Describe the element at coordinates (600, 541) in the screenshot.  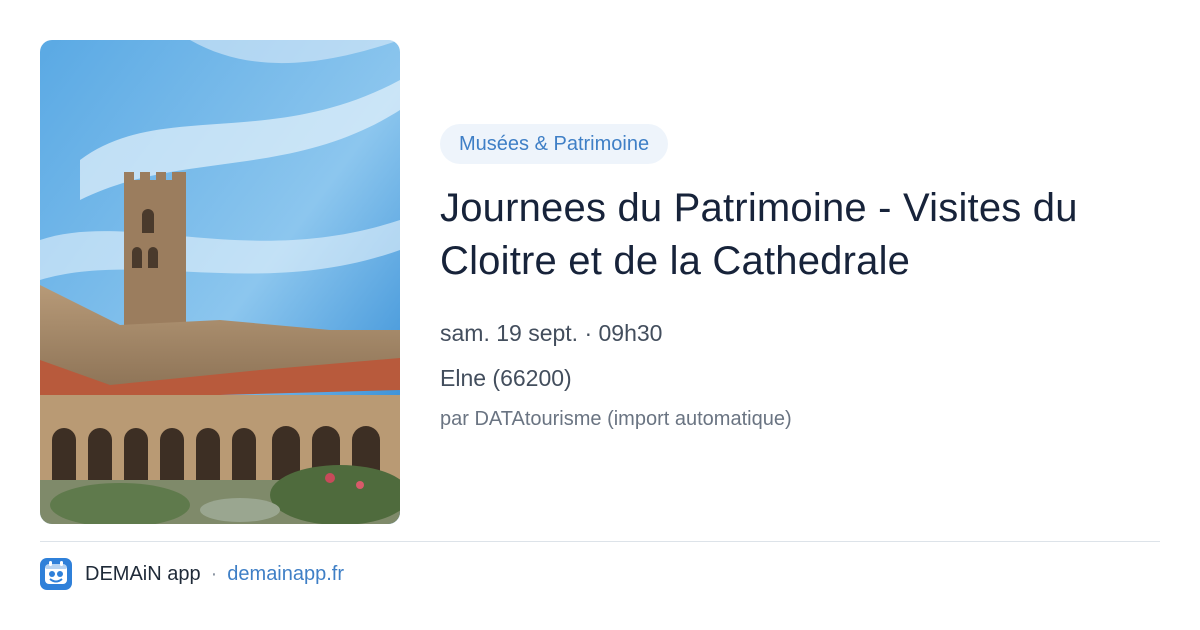
I see `footer-divider` at that location.